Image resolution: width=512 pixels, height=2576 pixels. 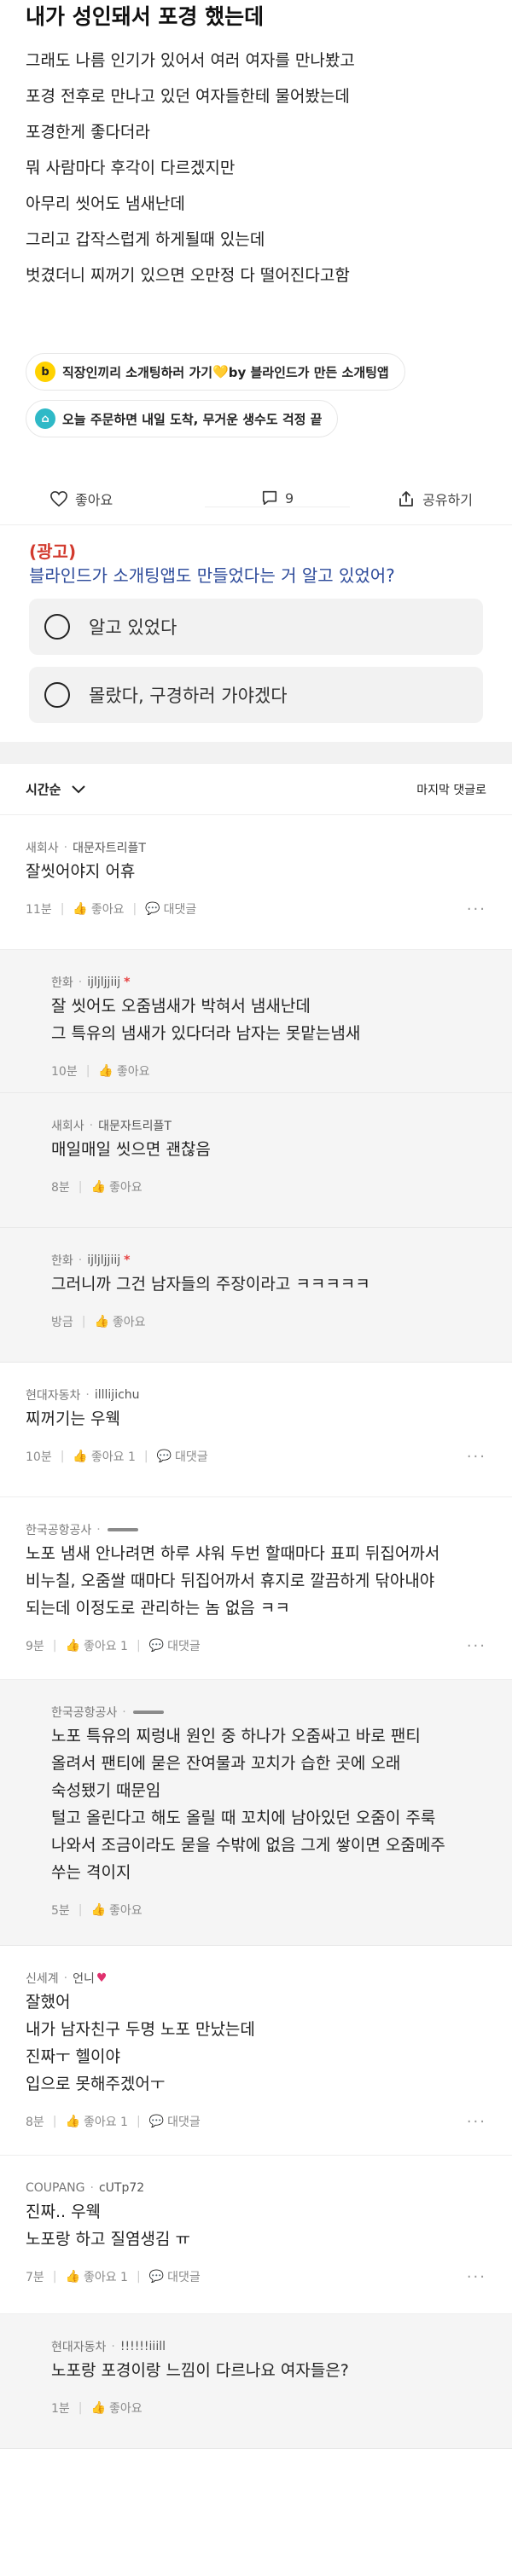 I want to click on comment-text: 되는데 이정도로 관리하는 놈 없음 ㅋㅋ, so click(x=158, y=1608).